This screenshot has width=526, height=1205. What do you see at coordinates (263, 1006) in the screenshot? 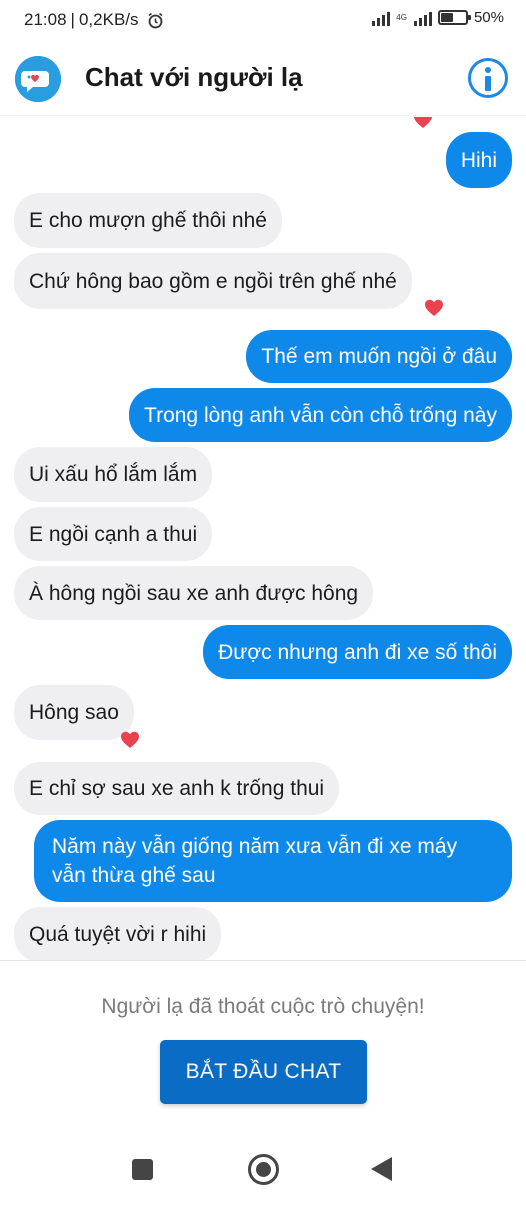
I see `chat-ended-notice: Người lạ đã thoát cuộc trò chuyện!` at bounding box center [263, 1006].